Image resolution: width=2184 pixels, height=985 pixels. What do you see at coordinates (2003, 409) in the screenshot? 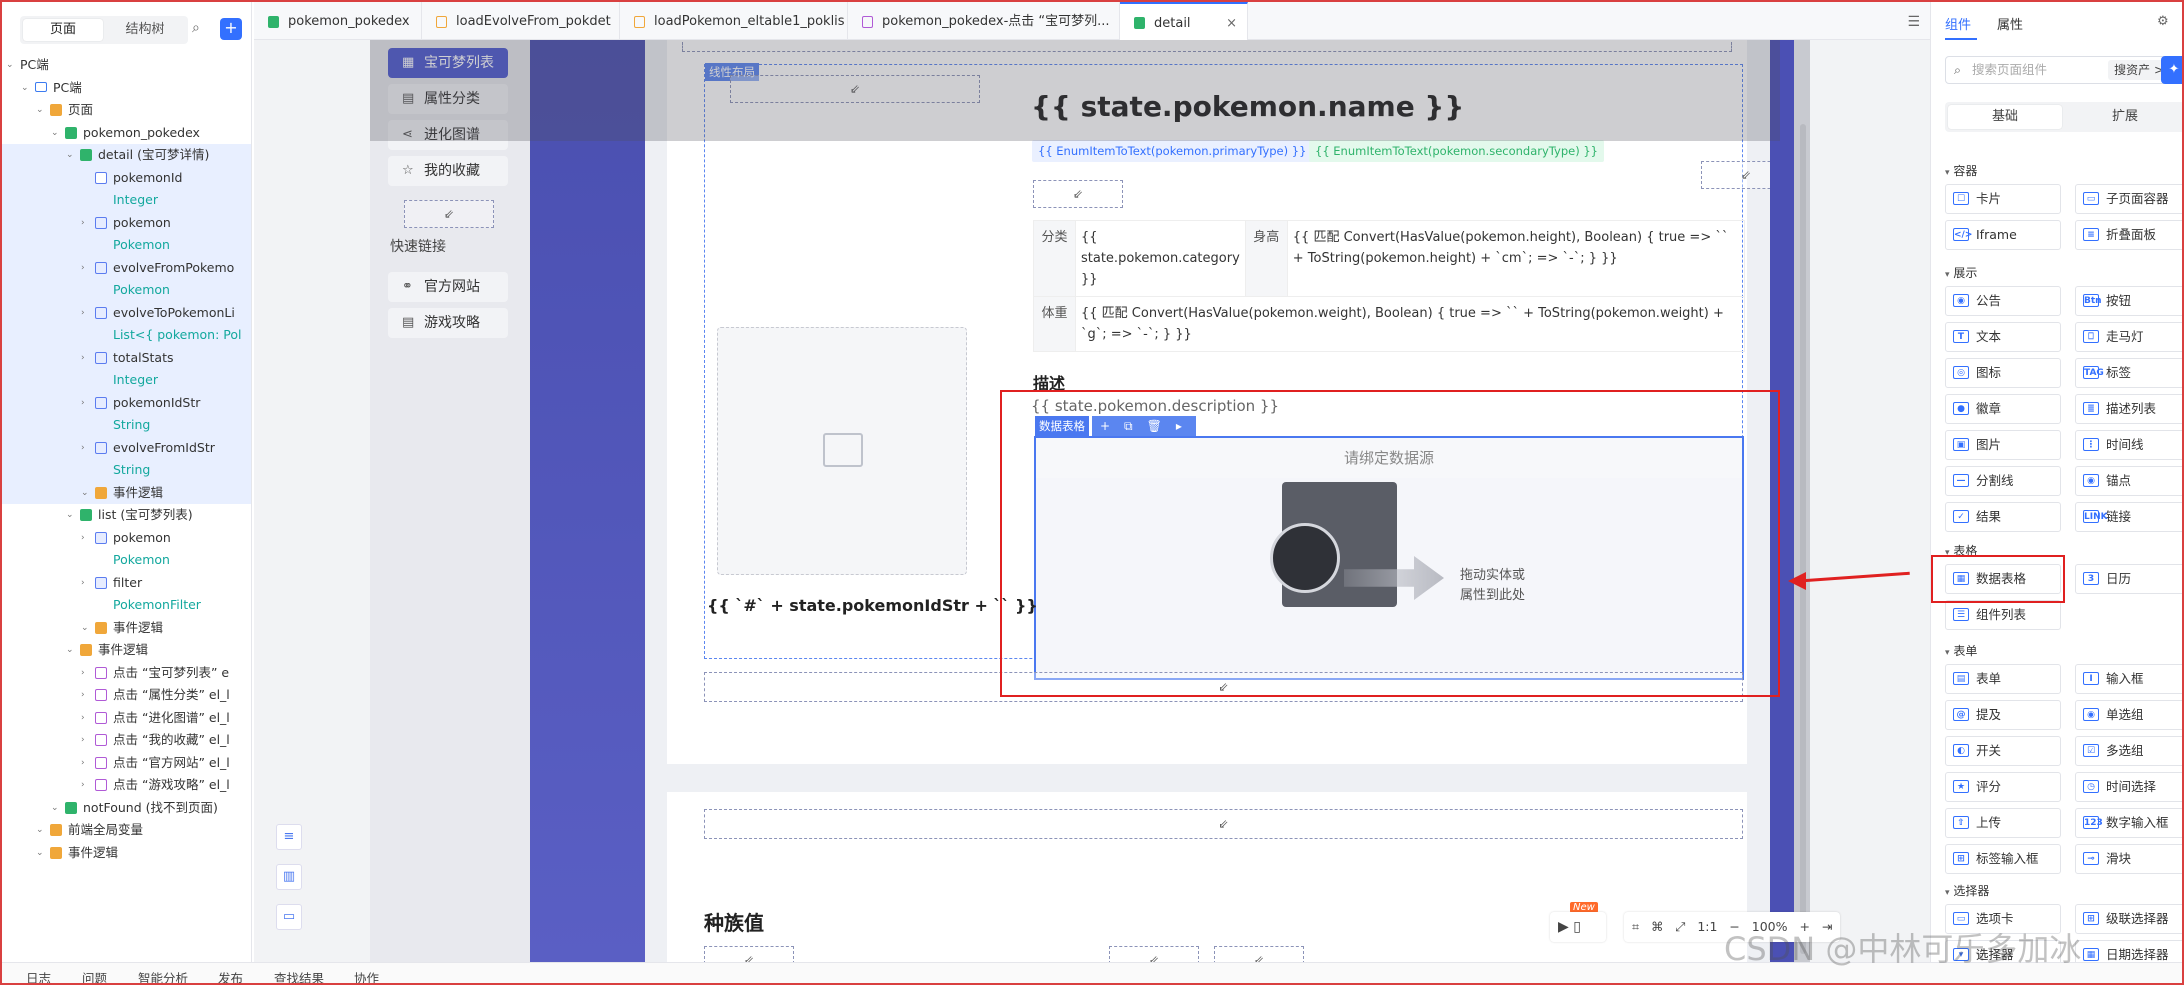
I see `component-item: ● 徽章` at bounding box center [2003, 409].